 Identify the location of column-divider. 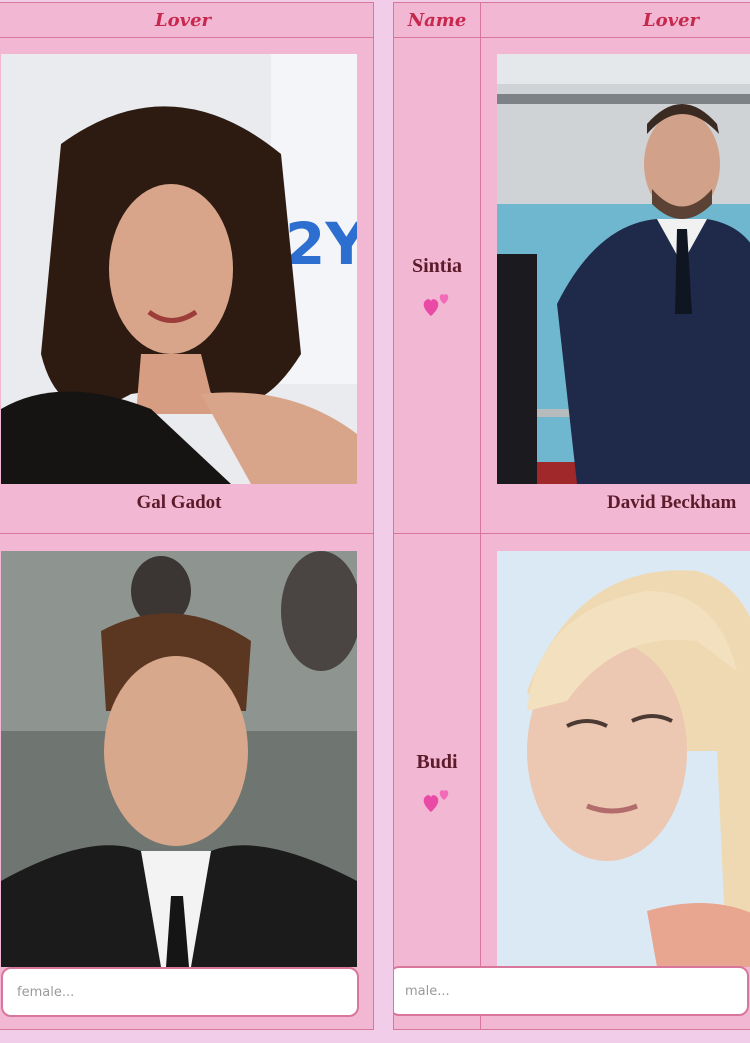
(480, 516).